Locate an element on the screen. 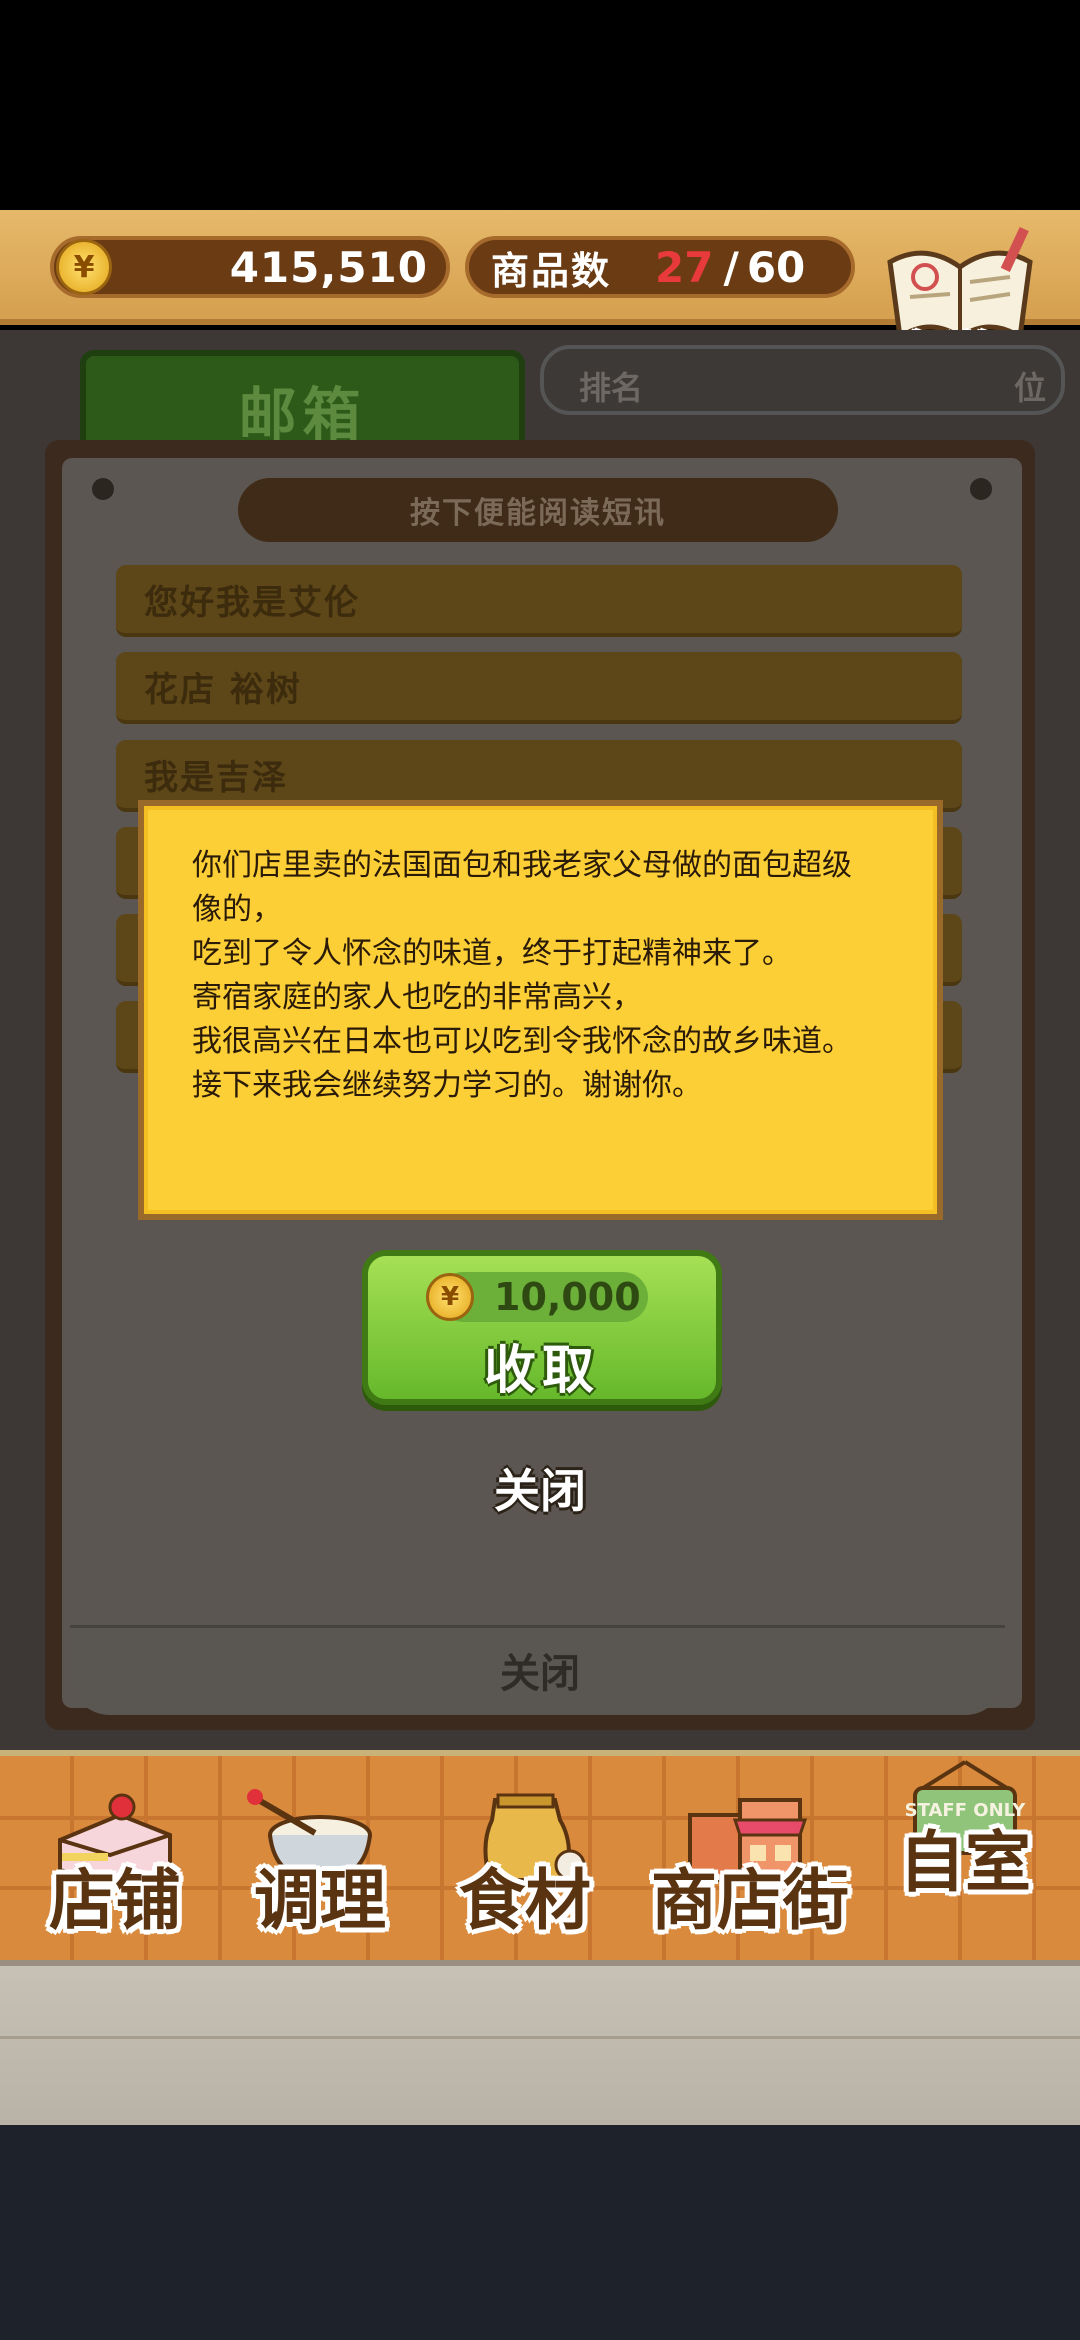  nav-item-shop-street: 商店街 is located at coordinates (750, 1860).